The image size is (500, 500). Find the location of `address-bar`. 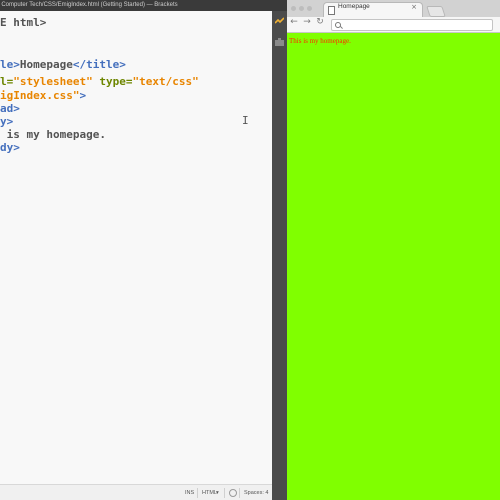

address-bar is located at coordinates (412, 25).